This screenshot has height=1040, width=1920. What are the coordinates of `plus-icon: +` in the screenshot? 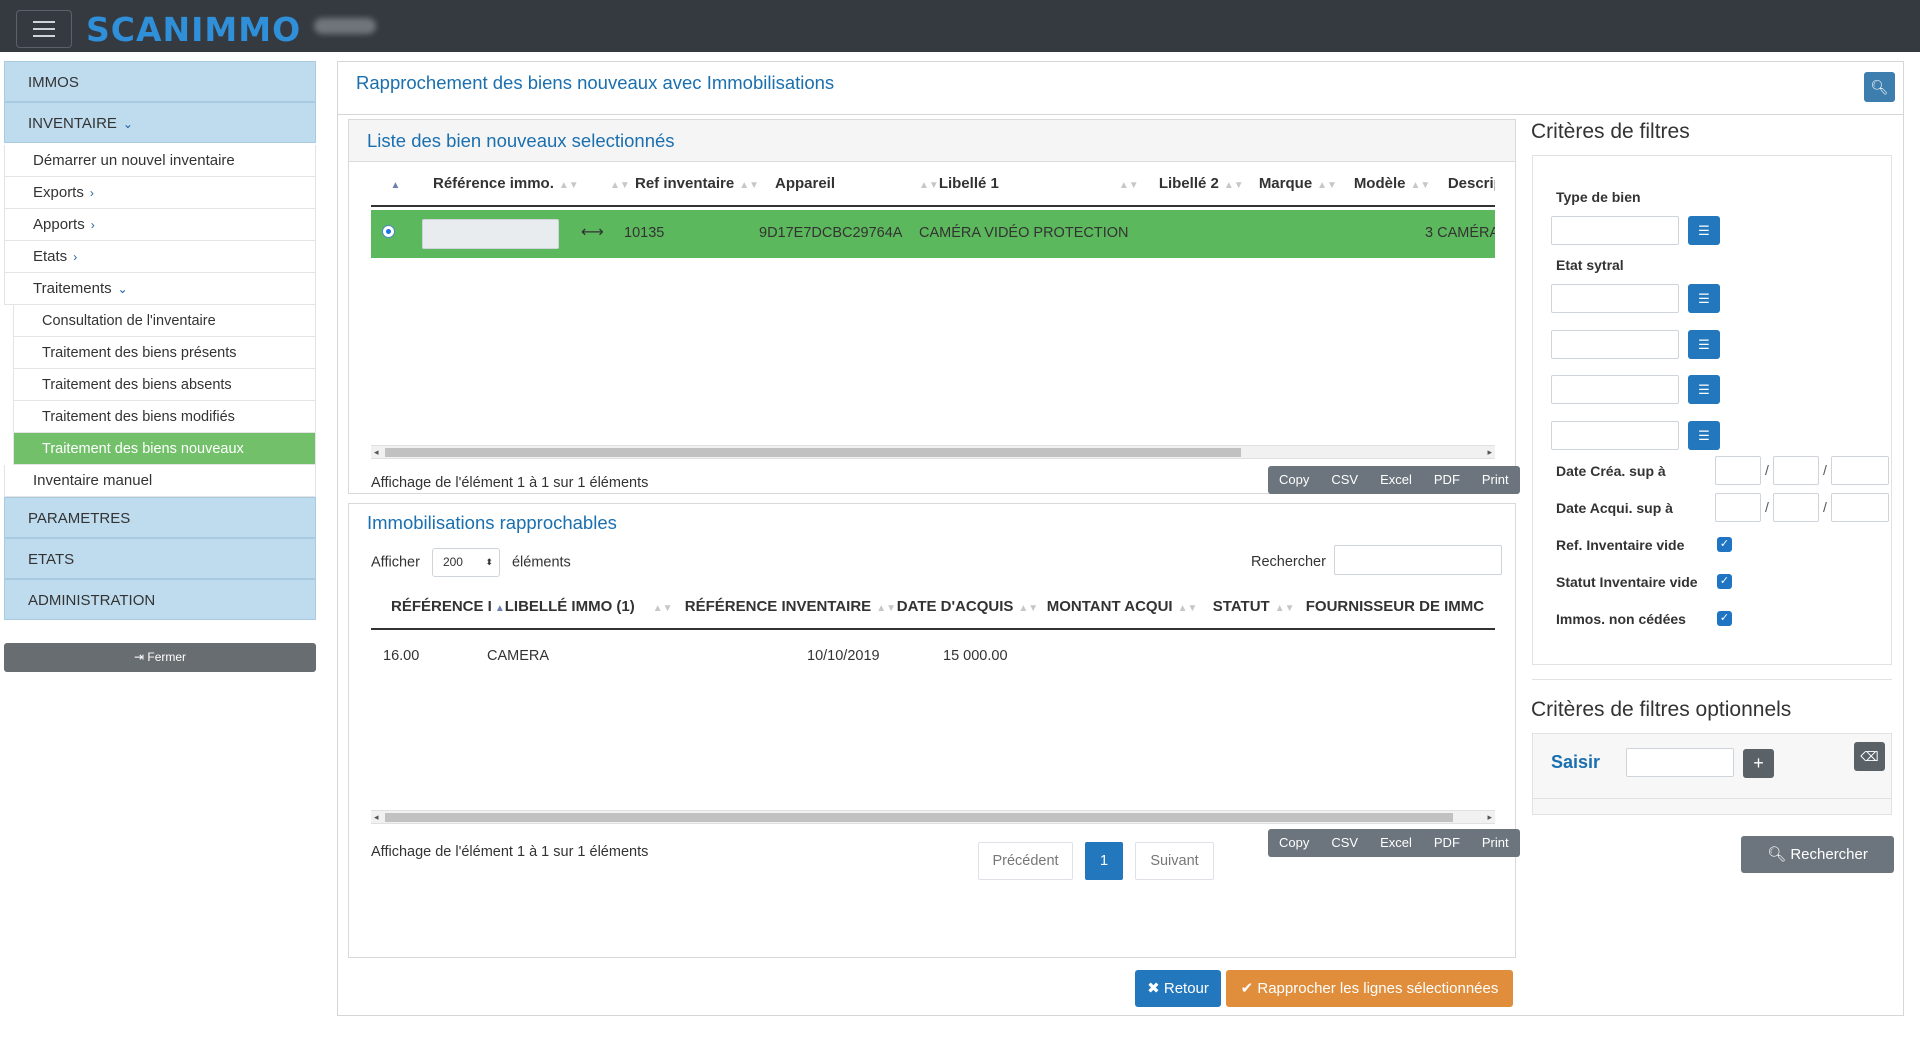 It's located at (1758, 763).